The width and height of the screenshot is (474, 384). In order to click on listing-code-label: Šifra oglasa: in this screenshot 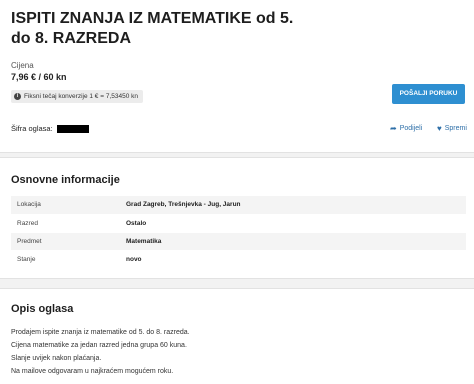, I will do `click(32, 128)`.